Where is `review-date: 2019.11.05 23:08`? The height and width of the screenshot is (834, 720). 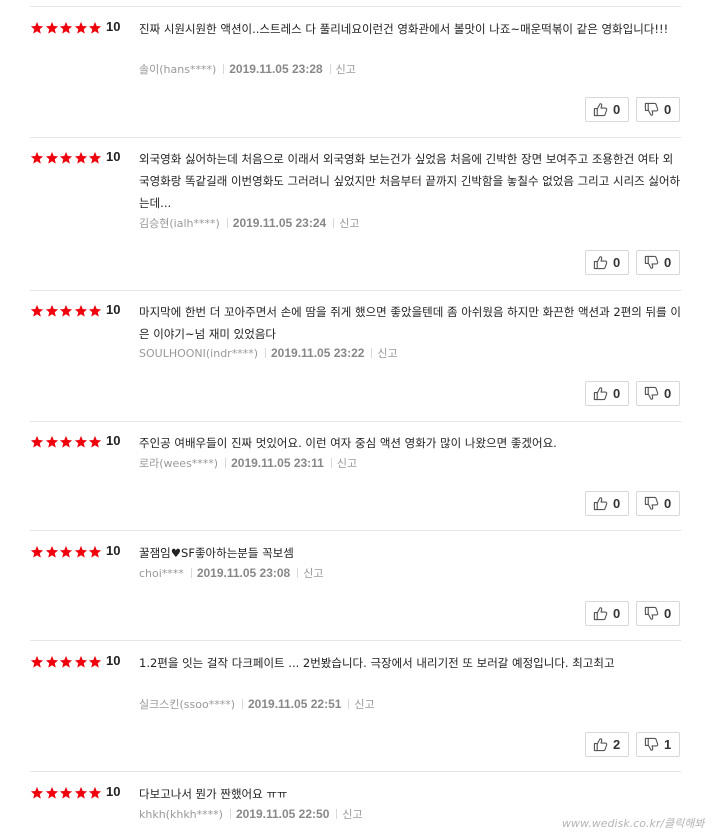 review-date: 2019.11.05 23:08 is located at coordinates (243, 573).